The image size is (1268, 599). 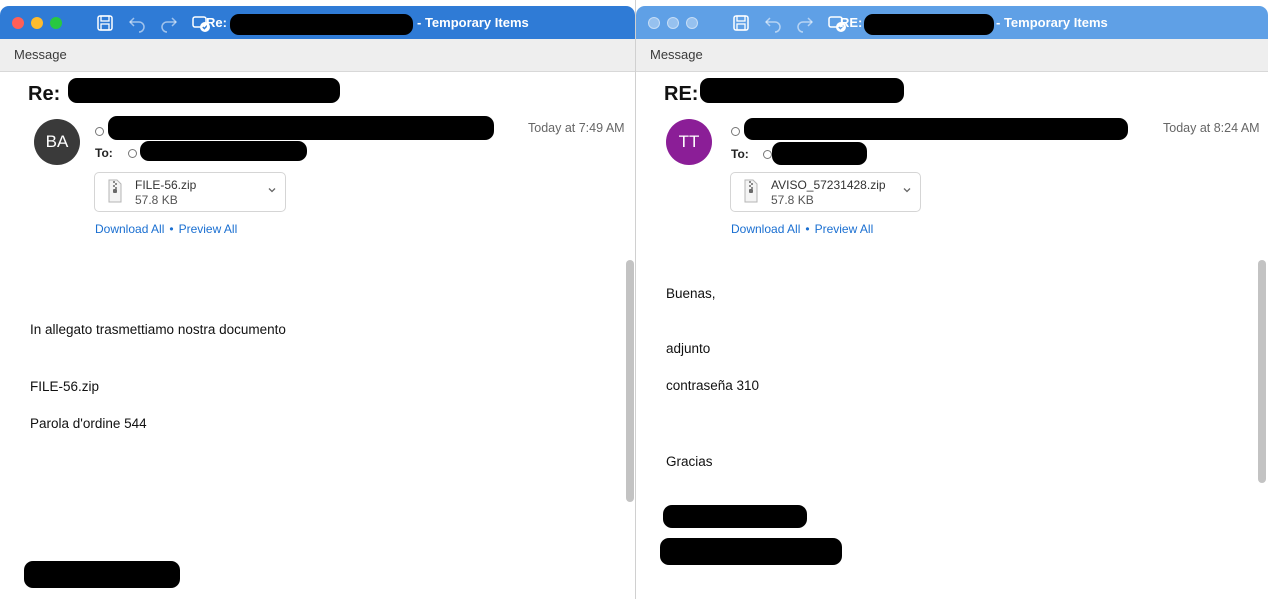 I want to click on sender-avatar: TT, so click(x=689, y=142).